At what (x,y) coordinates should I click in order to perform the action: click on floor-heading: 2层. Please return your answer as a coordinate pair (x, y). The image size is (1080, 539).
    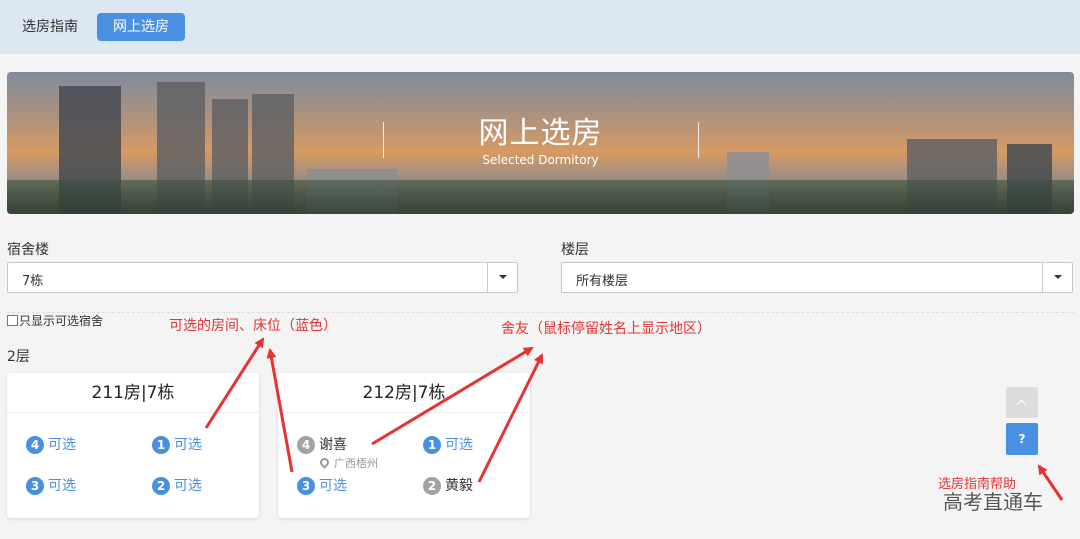
    Looking at the image, I should click on (18, 357).